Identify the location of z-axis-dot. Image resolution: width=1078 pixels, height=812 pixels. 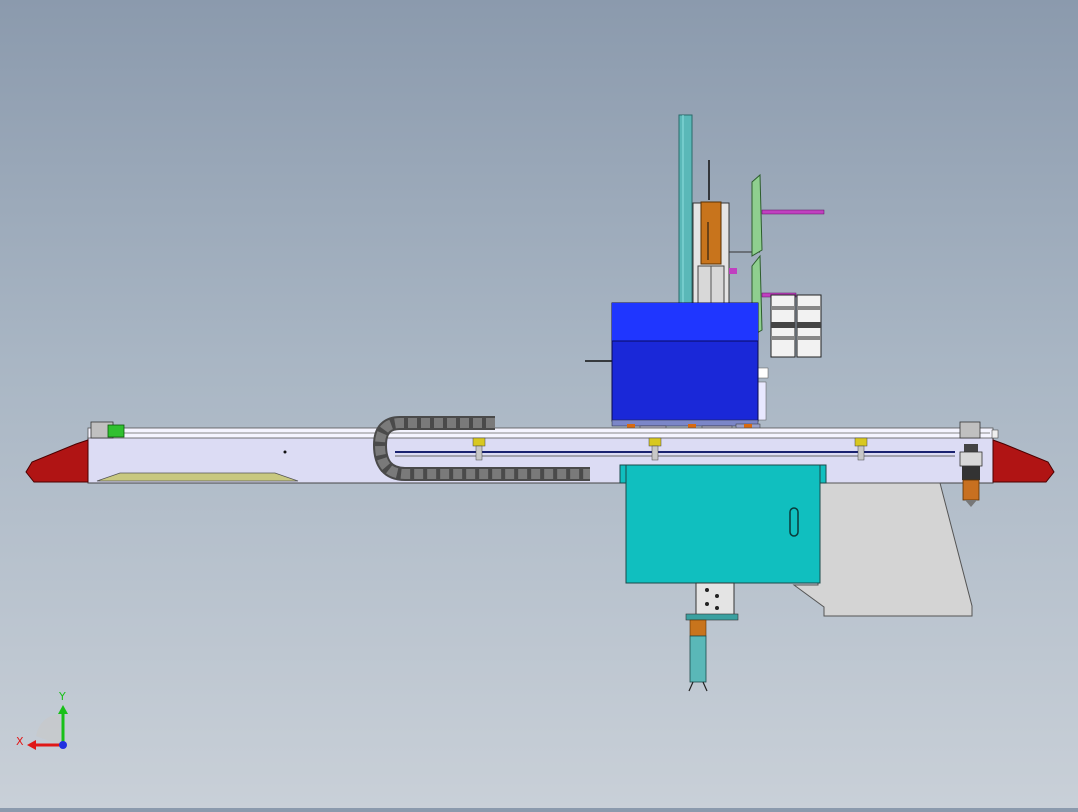
(63, 745).